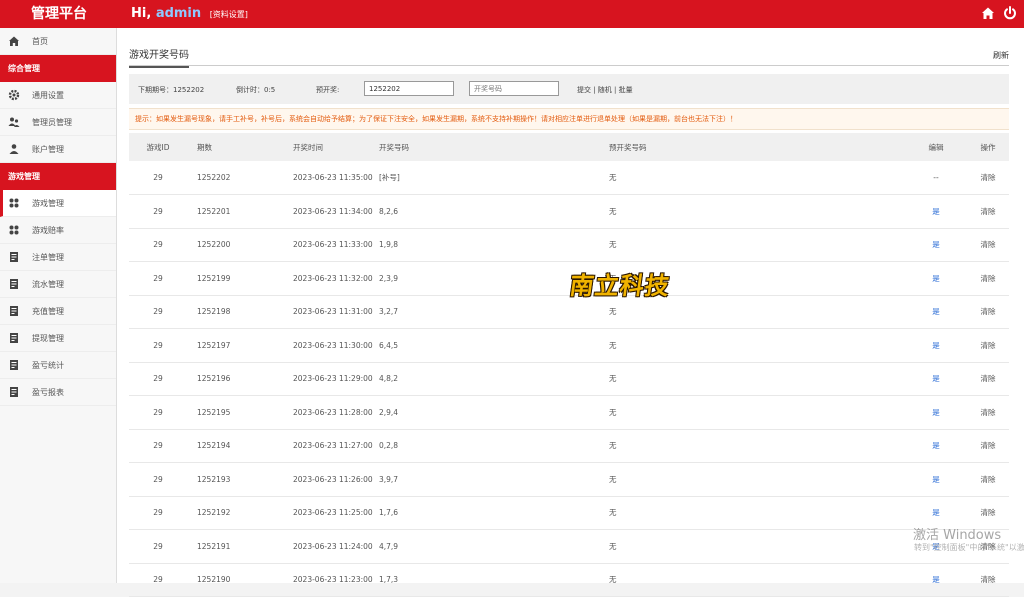 The width and height of the screenshot is (1024, 597). What do you see at coordinates (48, 338) in the screenshot?
I see `sidebar-item-label: 提现管理` at bounding box center [48, 338].